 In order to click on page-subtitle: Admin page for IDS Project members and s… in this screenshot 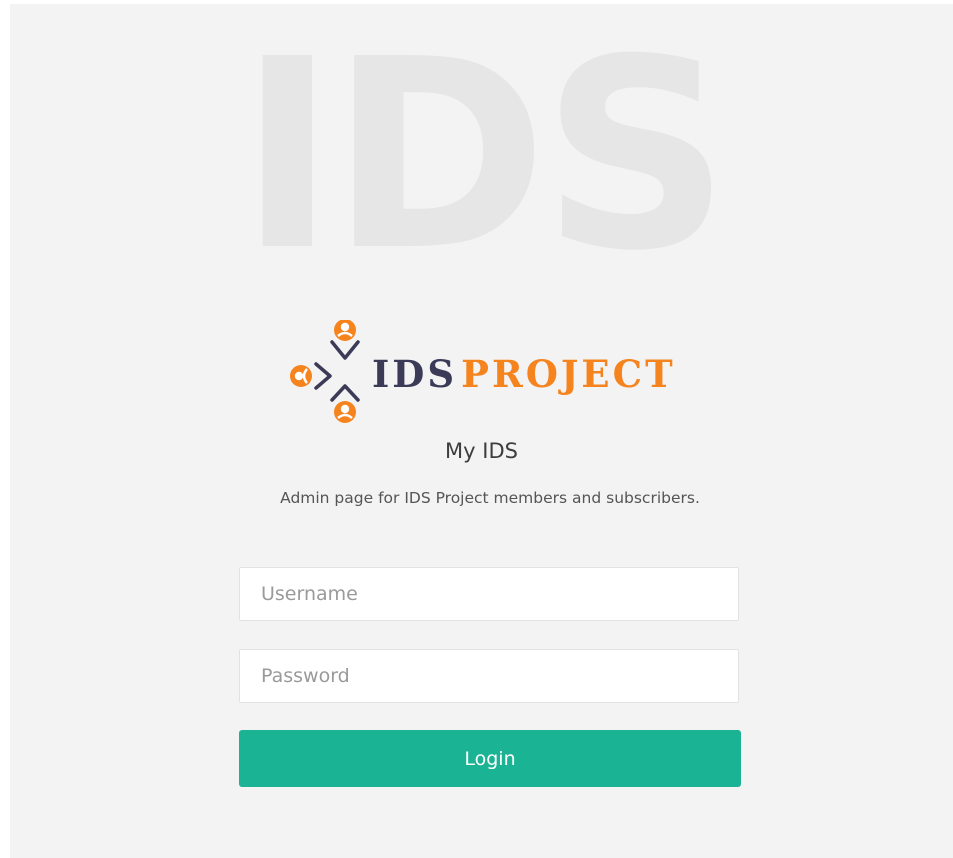, I will do `click(490, 498)`.